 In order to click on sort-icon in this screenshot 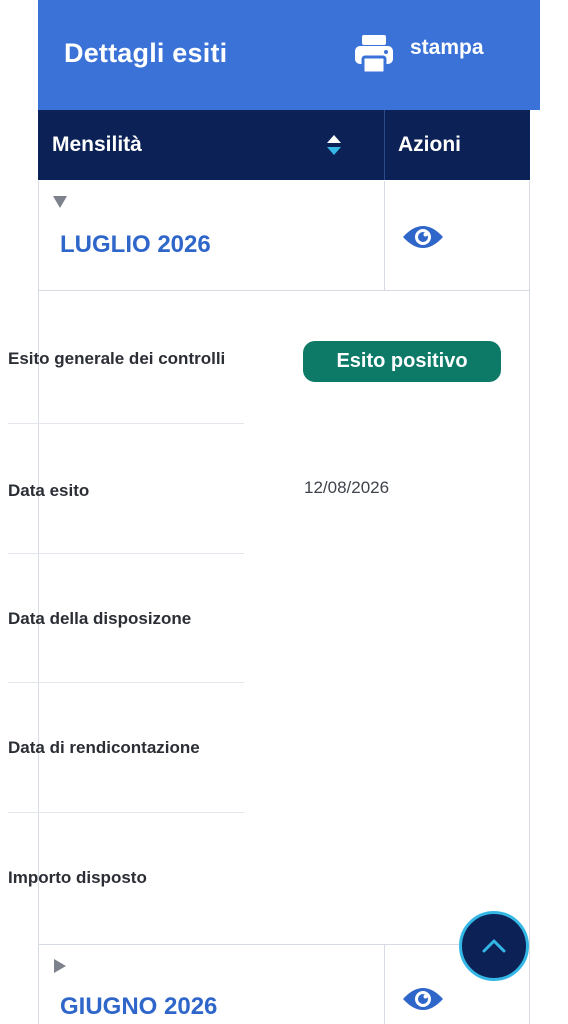, I will do `click(334, 145)`.